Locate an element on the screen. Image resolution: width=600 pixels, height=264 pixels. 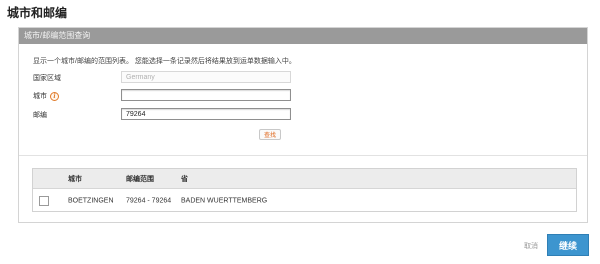
postcode-input is located at coordinates (206, 114).